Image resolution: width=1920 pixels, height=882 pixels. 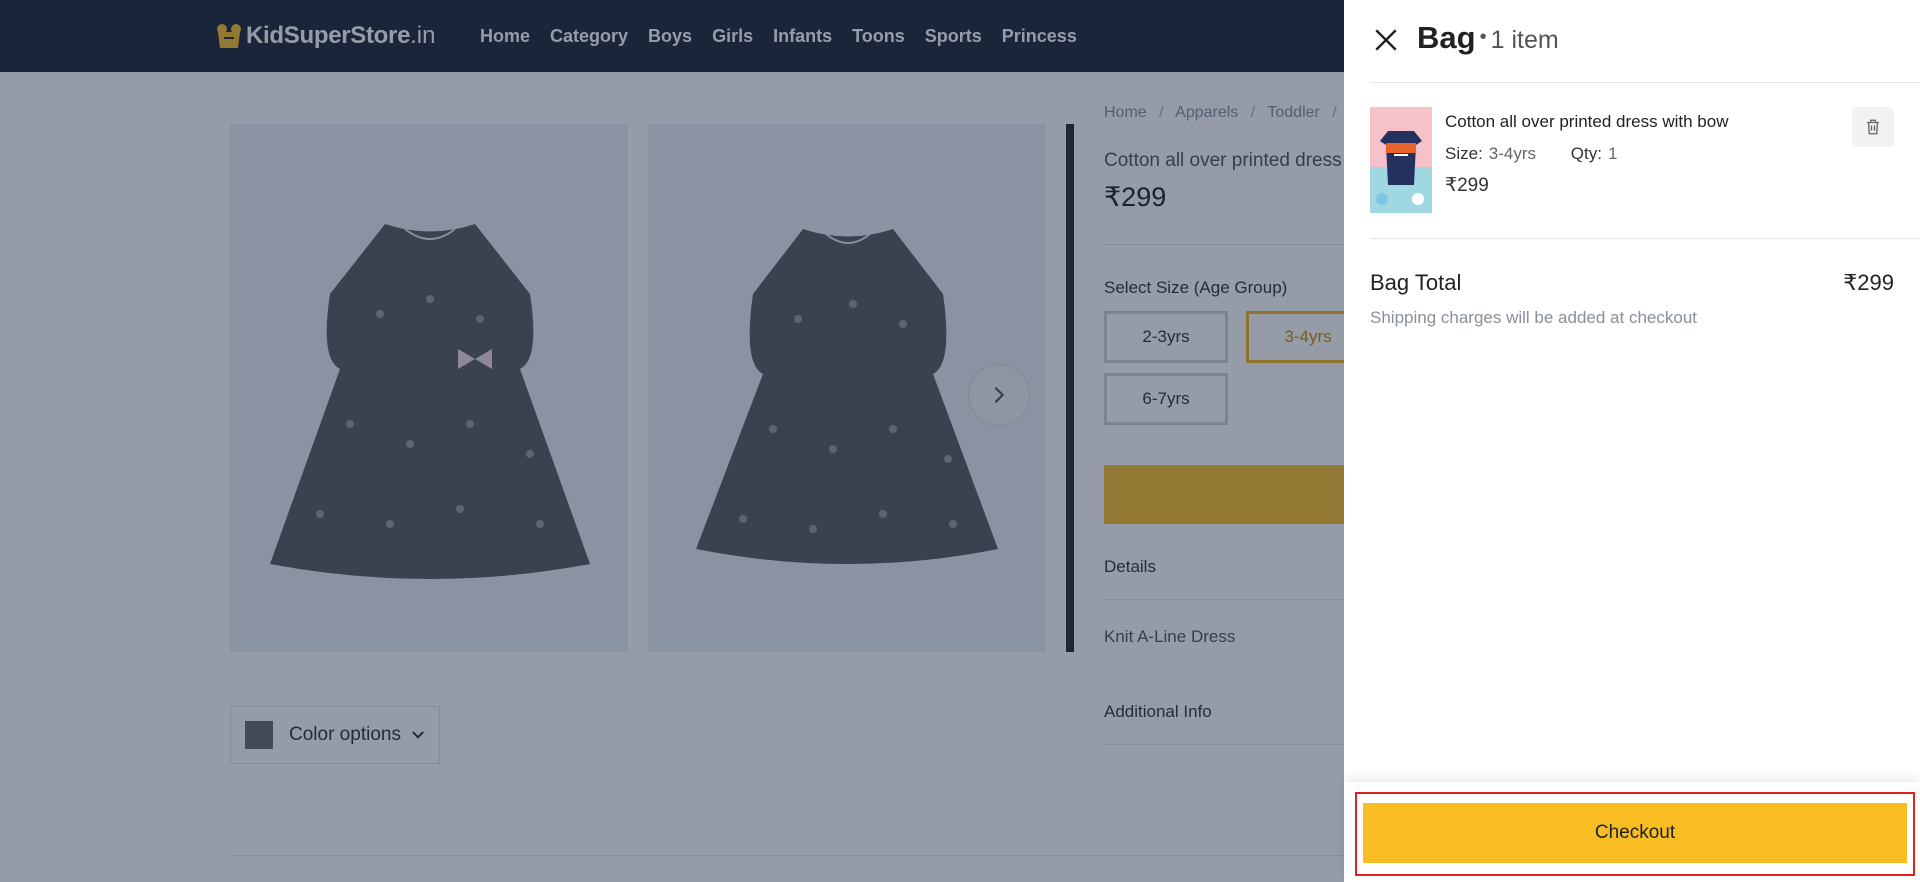 I want to click on qty-label: Qty:, so click(x=1586, y=153).